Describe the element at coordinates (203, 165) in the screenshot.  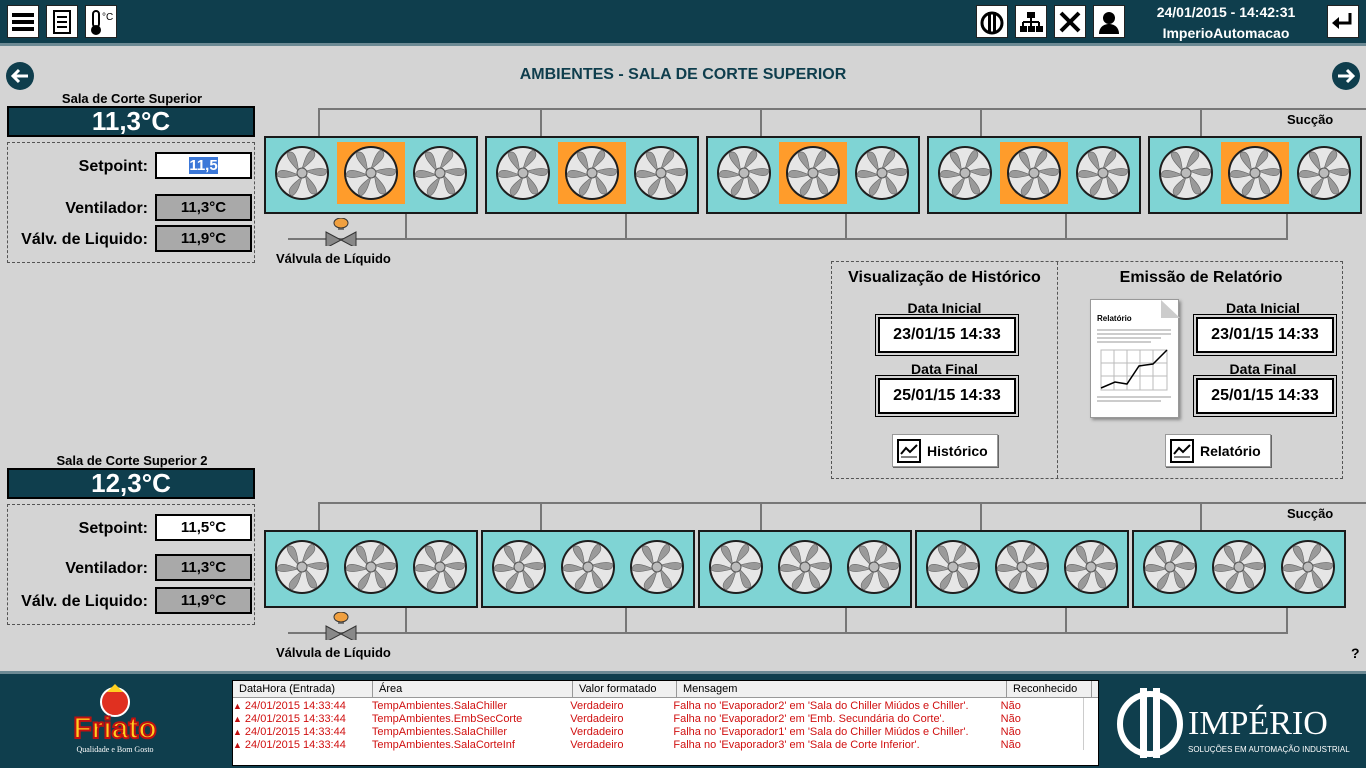
I see `setpoint-input: 11,5` at that location.